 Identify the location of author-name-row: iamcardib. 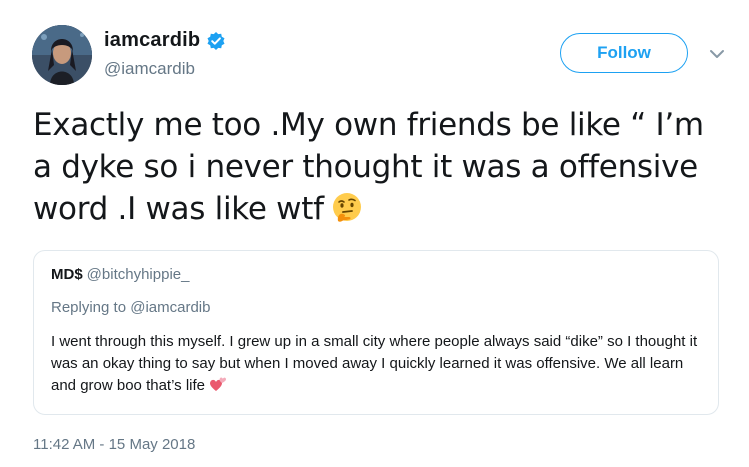
(165, 40).